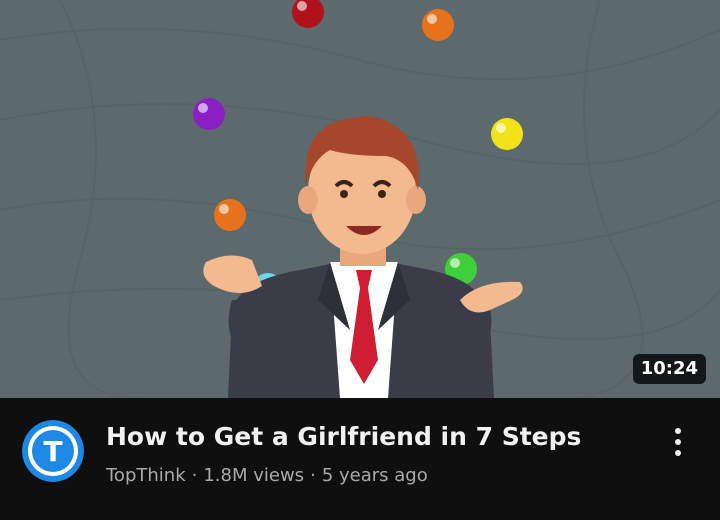 The height and width of the screenshot is (520, 720). I want to click on channel-name: TopThink, so click(146, 475).